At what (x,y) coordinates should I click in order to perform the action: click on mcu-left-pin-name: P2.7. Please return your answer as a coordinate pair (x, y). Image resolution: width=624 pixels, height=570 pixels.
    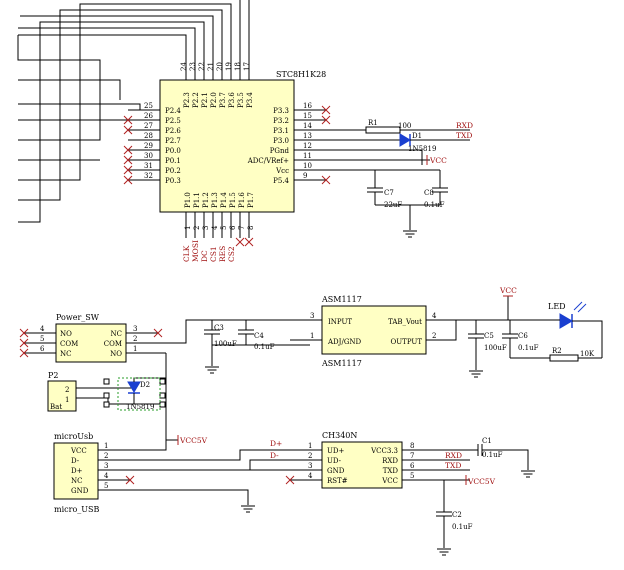
    Looking at the image, I should click on (173, 141).